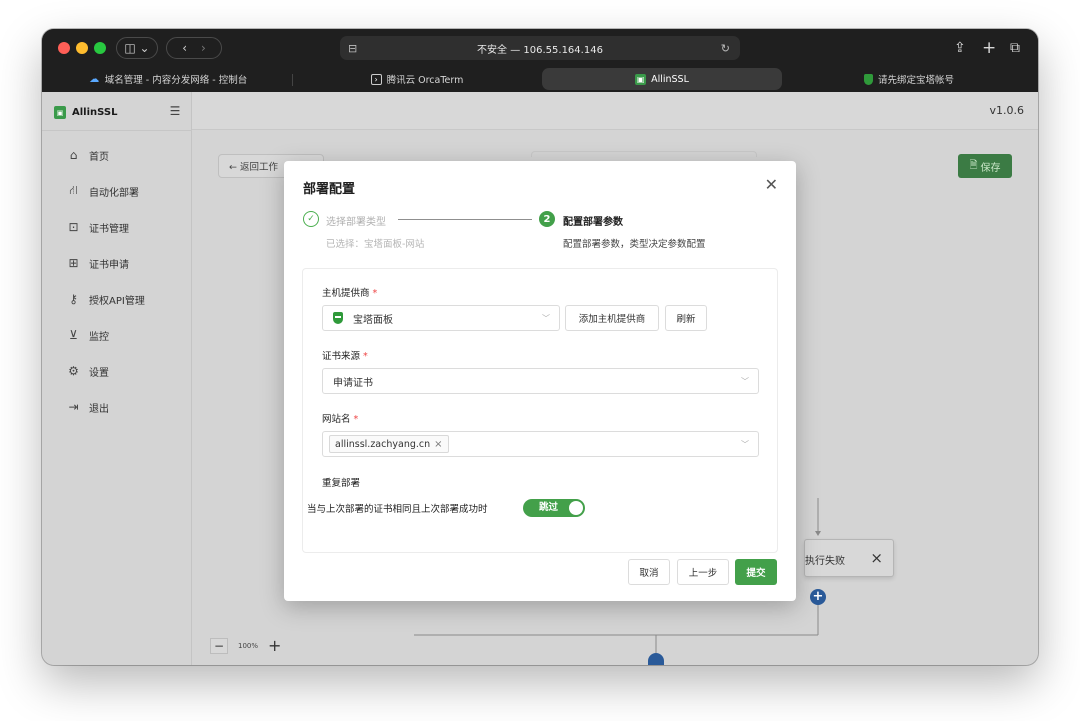  I want to click on sidebar-item-label: 首页, so click(99, 157).